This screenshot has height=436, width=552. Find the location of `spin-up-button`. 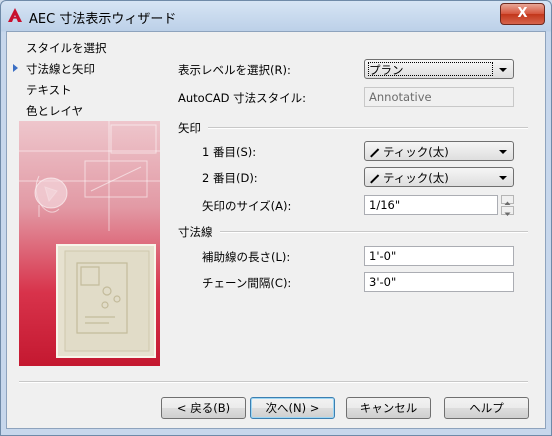

spin-up-button is located at coordinates (507, 200).